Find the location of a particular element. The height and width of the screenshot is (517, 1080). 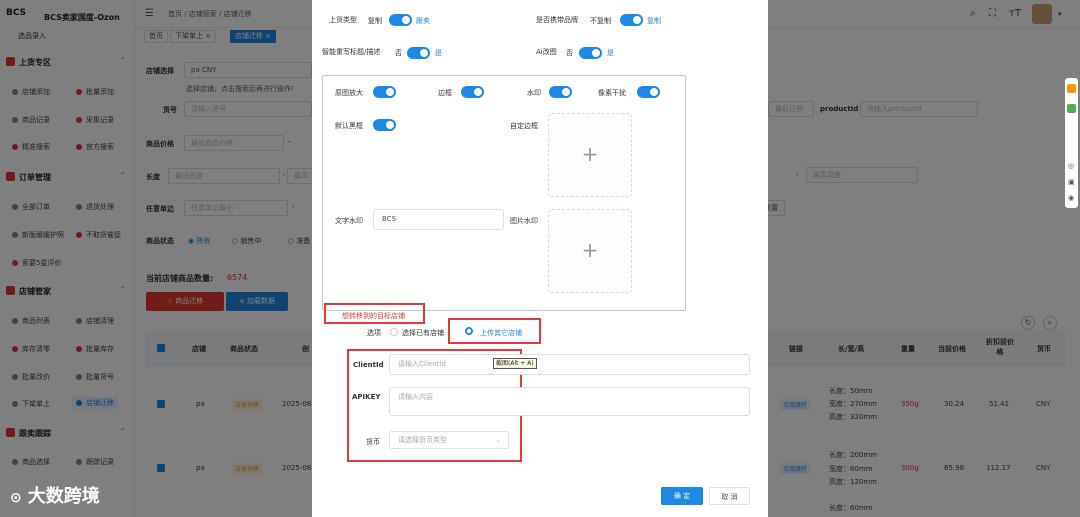

zoom-switch is located at coordinates (384, 92).